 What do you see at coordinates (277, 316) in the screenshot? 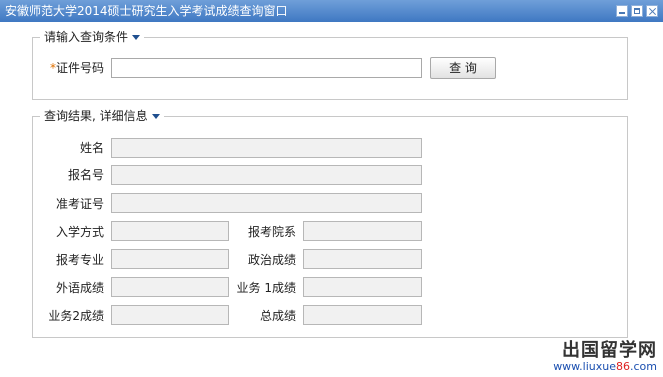
I see `total-score-label: 总成绩` at bounding box center [277, 316].